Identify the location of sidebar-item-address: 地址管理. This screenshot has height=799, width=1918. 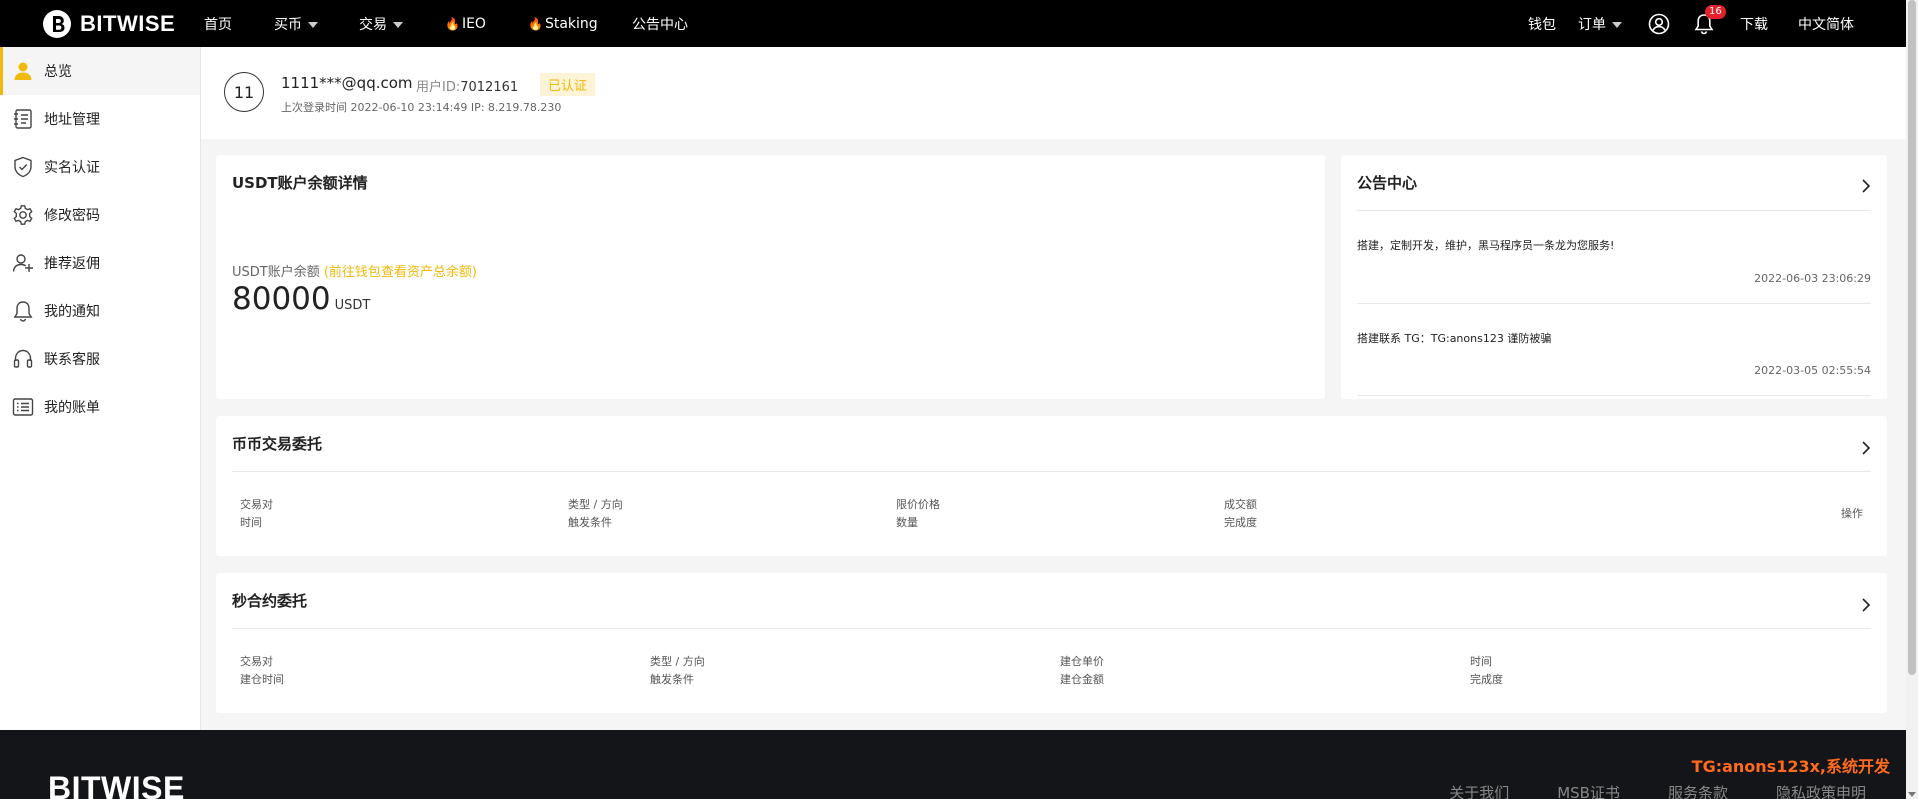
(100, 119).